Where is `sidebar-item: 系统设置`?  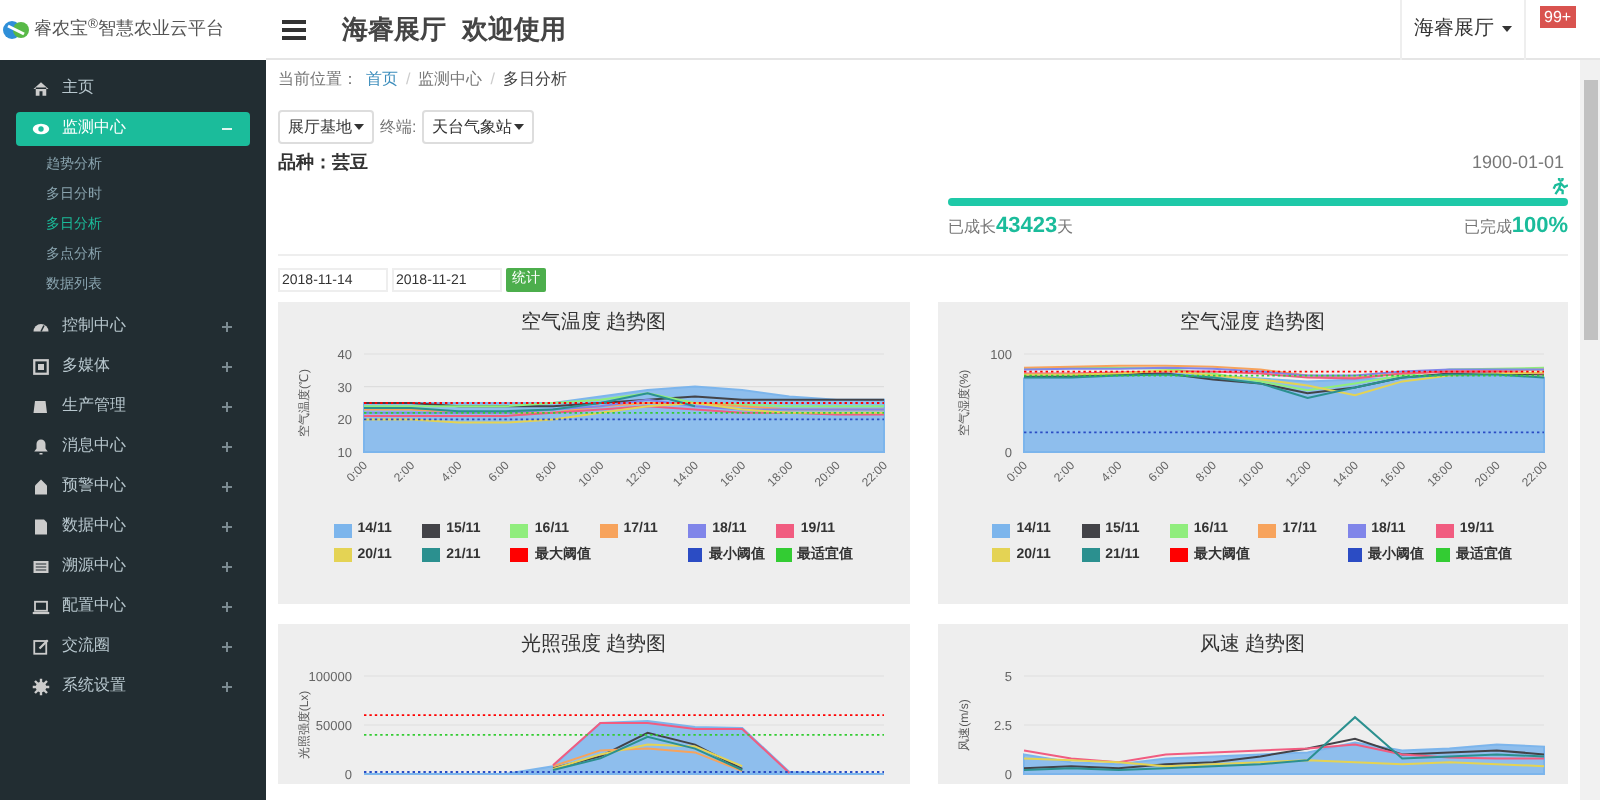
sidebar-item: 系统设置 is located at coordinates (133, 686).